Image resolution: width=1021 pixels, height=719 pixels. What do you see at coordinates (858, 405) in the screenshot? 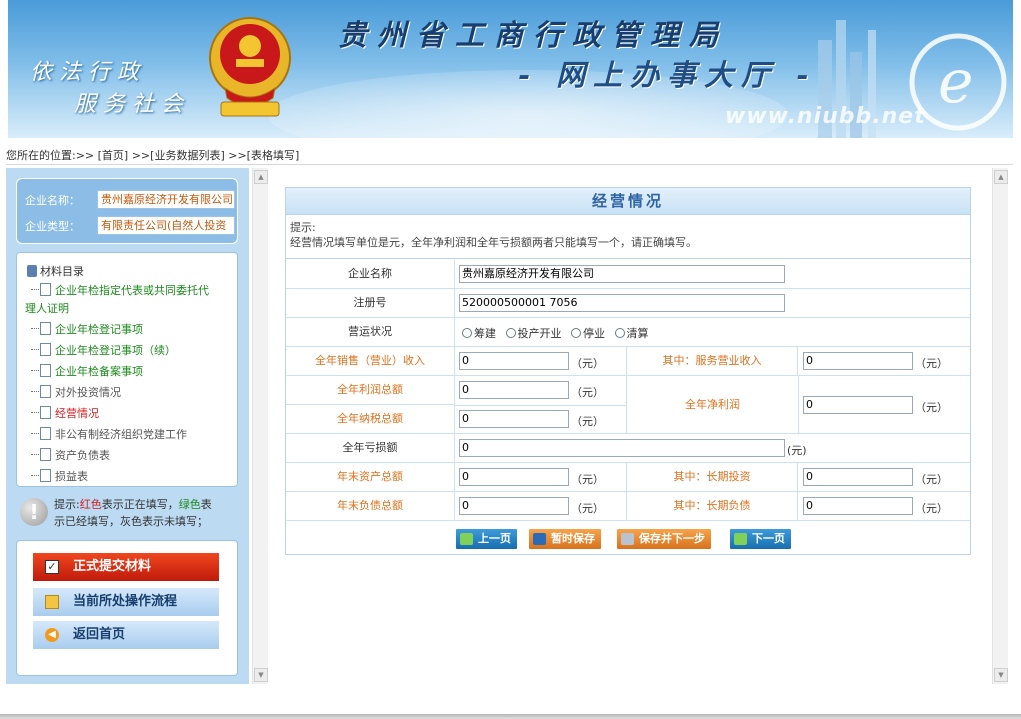
I see `net-profit-input: 0` at bounding box center [858, 405].